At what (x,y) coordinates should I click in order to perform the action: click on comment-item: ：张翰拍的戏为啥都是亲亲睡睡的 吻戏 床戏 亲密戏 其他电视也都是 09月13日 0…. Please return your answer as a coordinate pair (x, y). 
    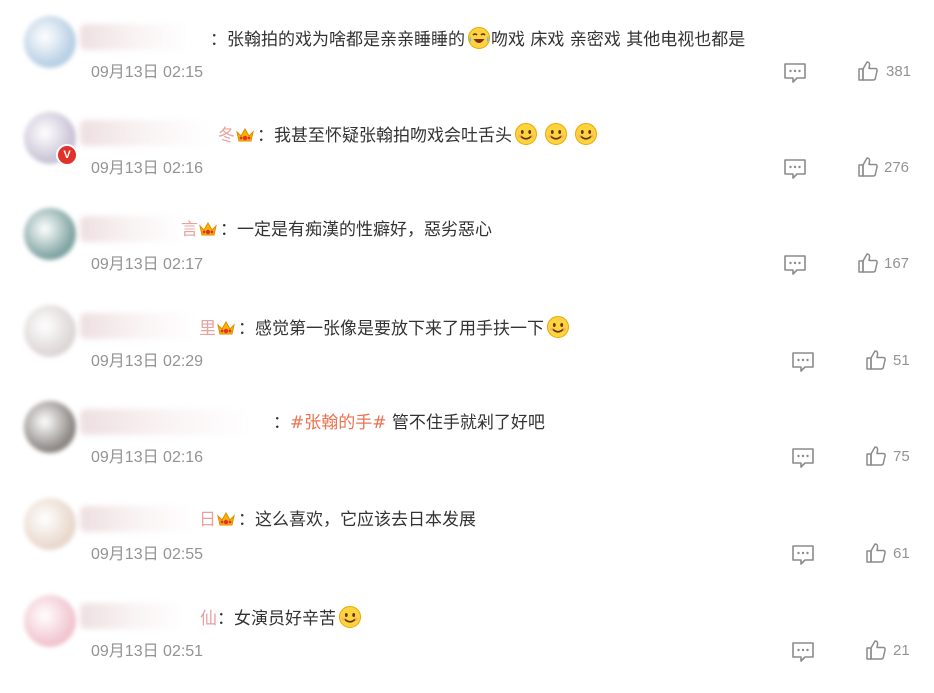
    Looking at the image, I should click on (467, 65).